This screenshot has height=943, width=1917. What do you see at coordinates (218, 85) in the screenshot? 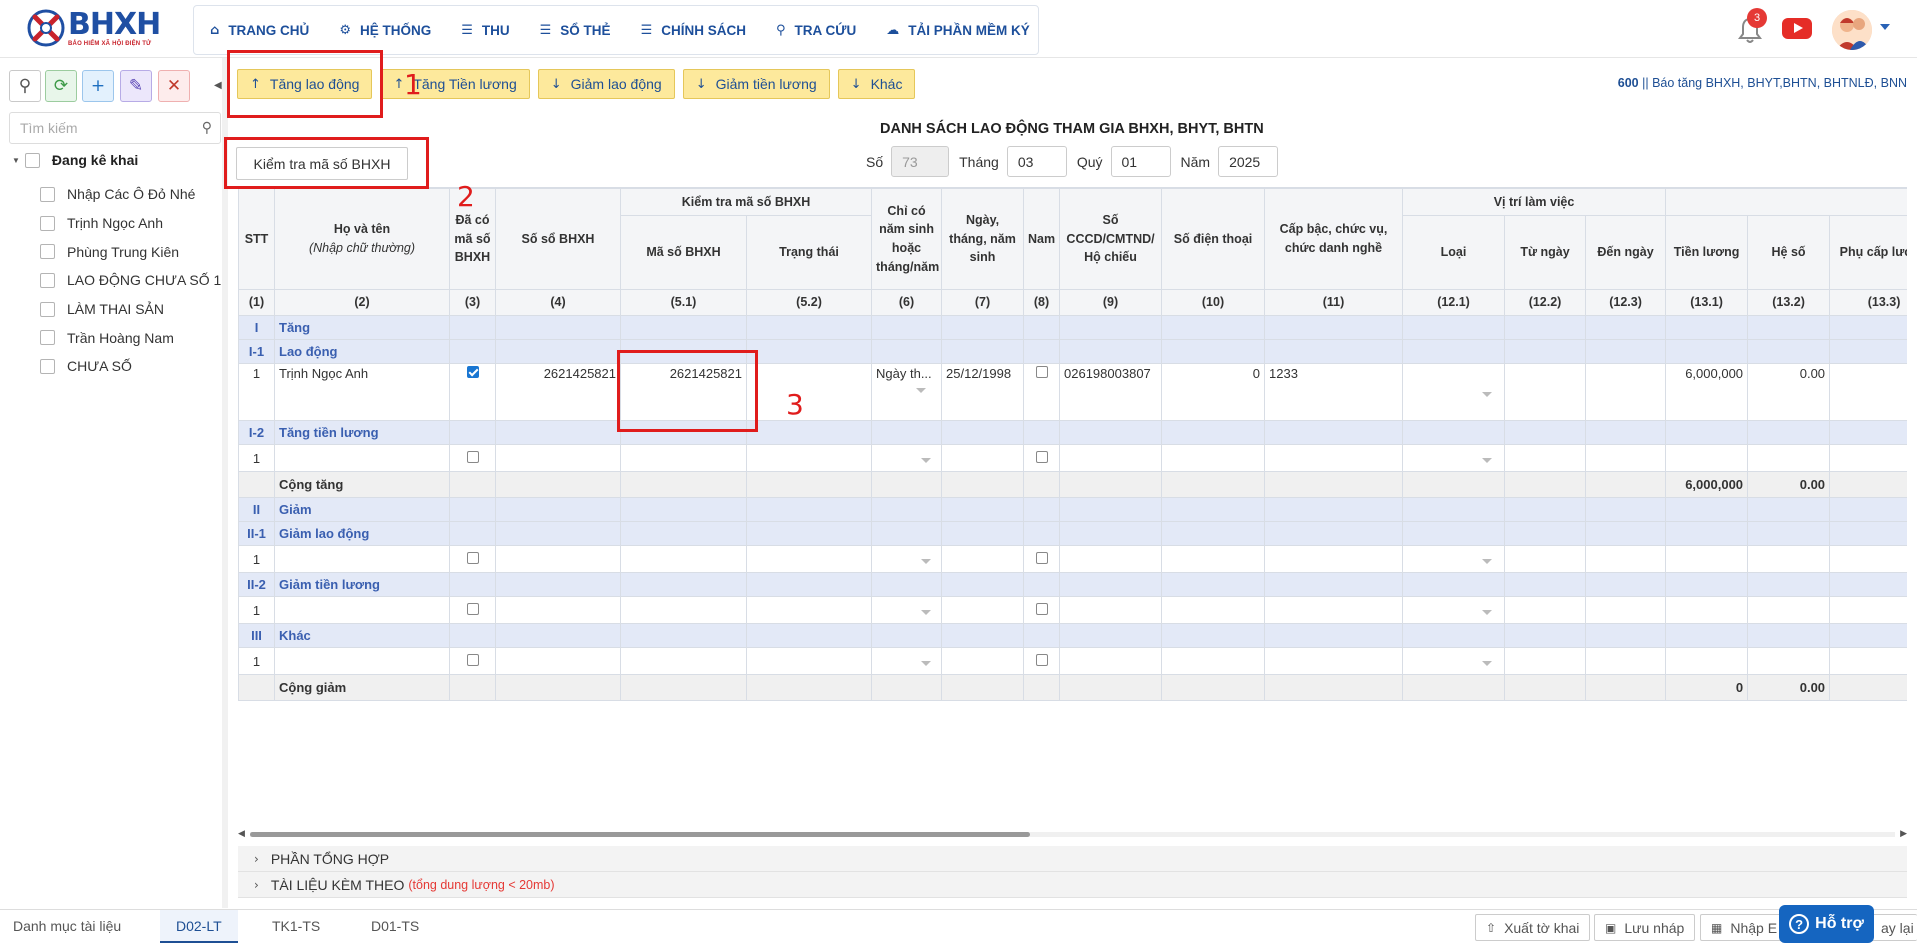
I see `collapse-panel-icon: ◀` at bounding box center [218, 85].